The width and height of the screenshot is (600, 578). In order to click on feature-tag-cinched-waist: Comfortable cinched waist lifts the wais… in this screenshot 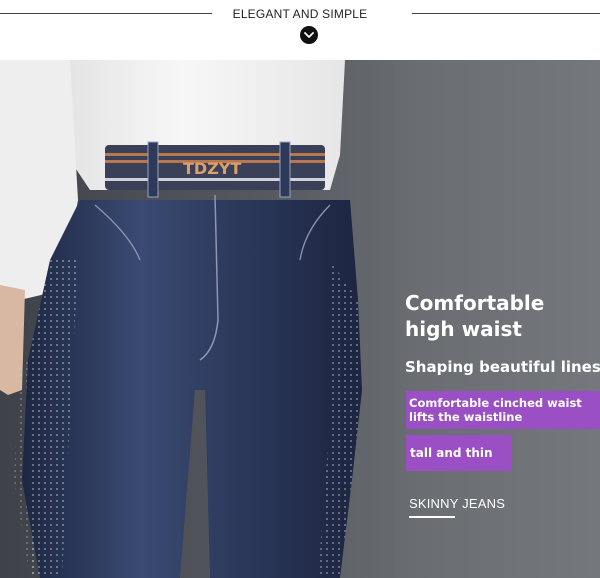, I will do `click(503, 410)`.